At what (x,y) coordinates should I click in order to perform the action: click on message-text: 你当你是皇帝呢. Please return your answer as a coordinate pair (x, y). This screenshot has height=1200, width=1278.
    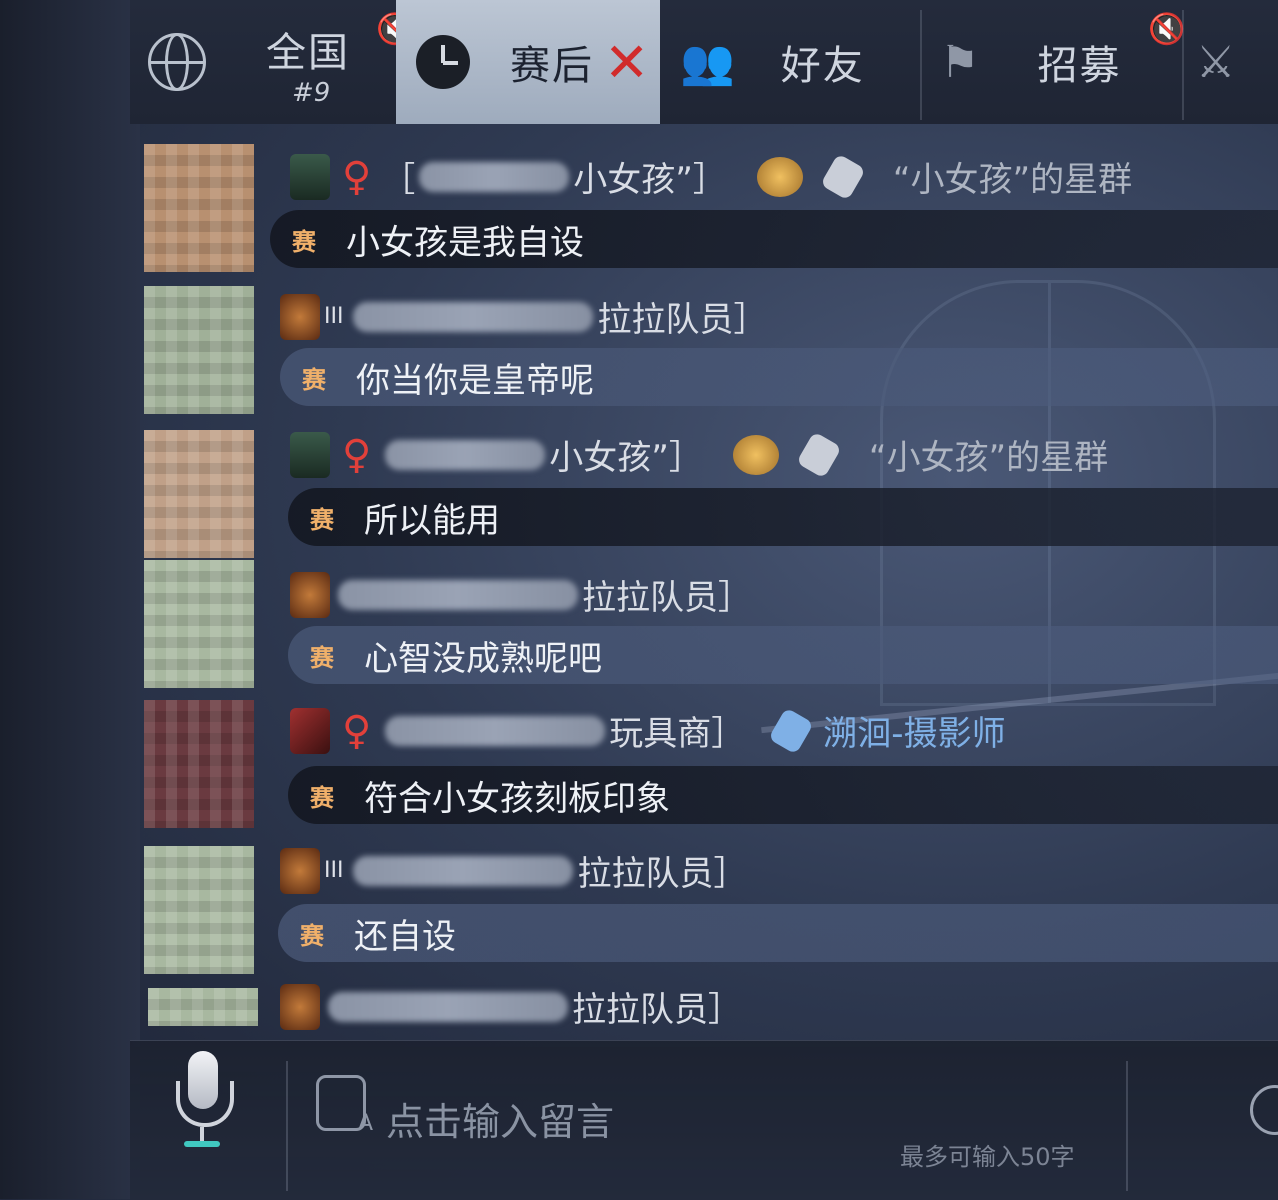
    Looking at the image, I should click on (475, 380).